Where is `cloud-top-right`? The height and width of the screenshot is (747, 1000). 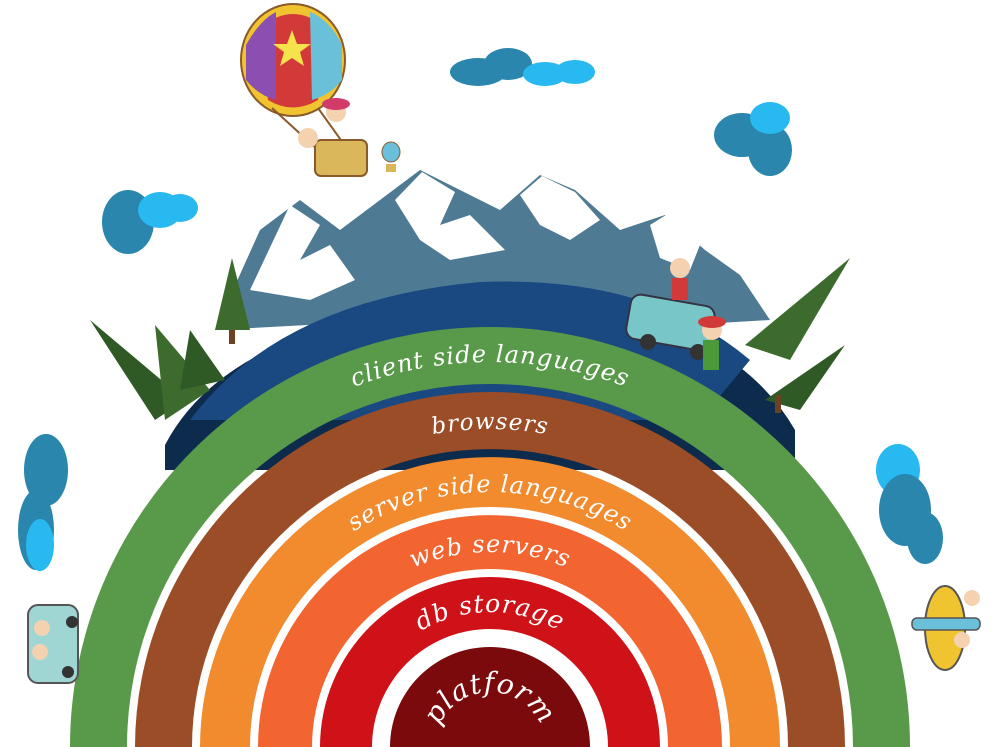 cloud-top-right is located at coordinates (753, 139).